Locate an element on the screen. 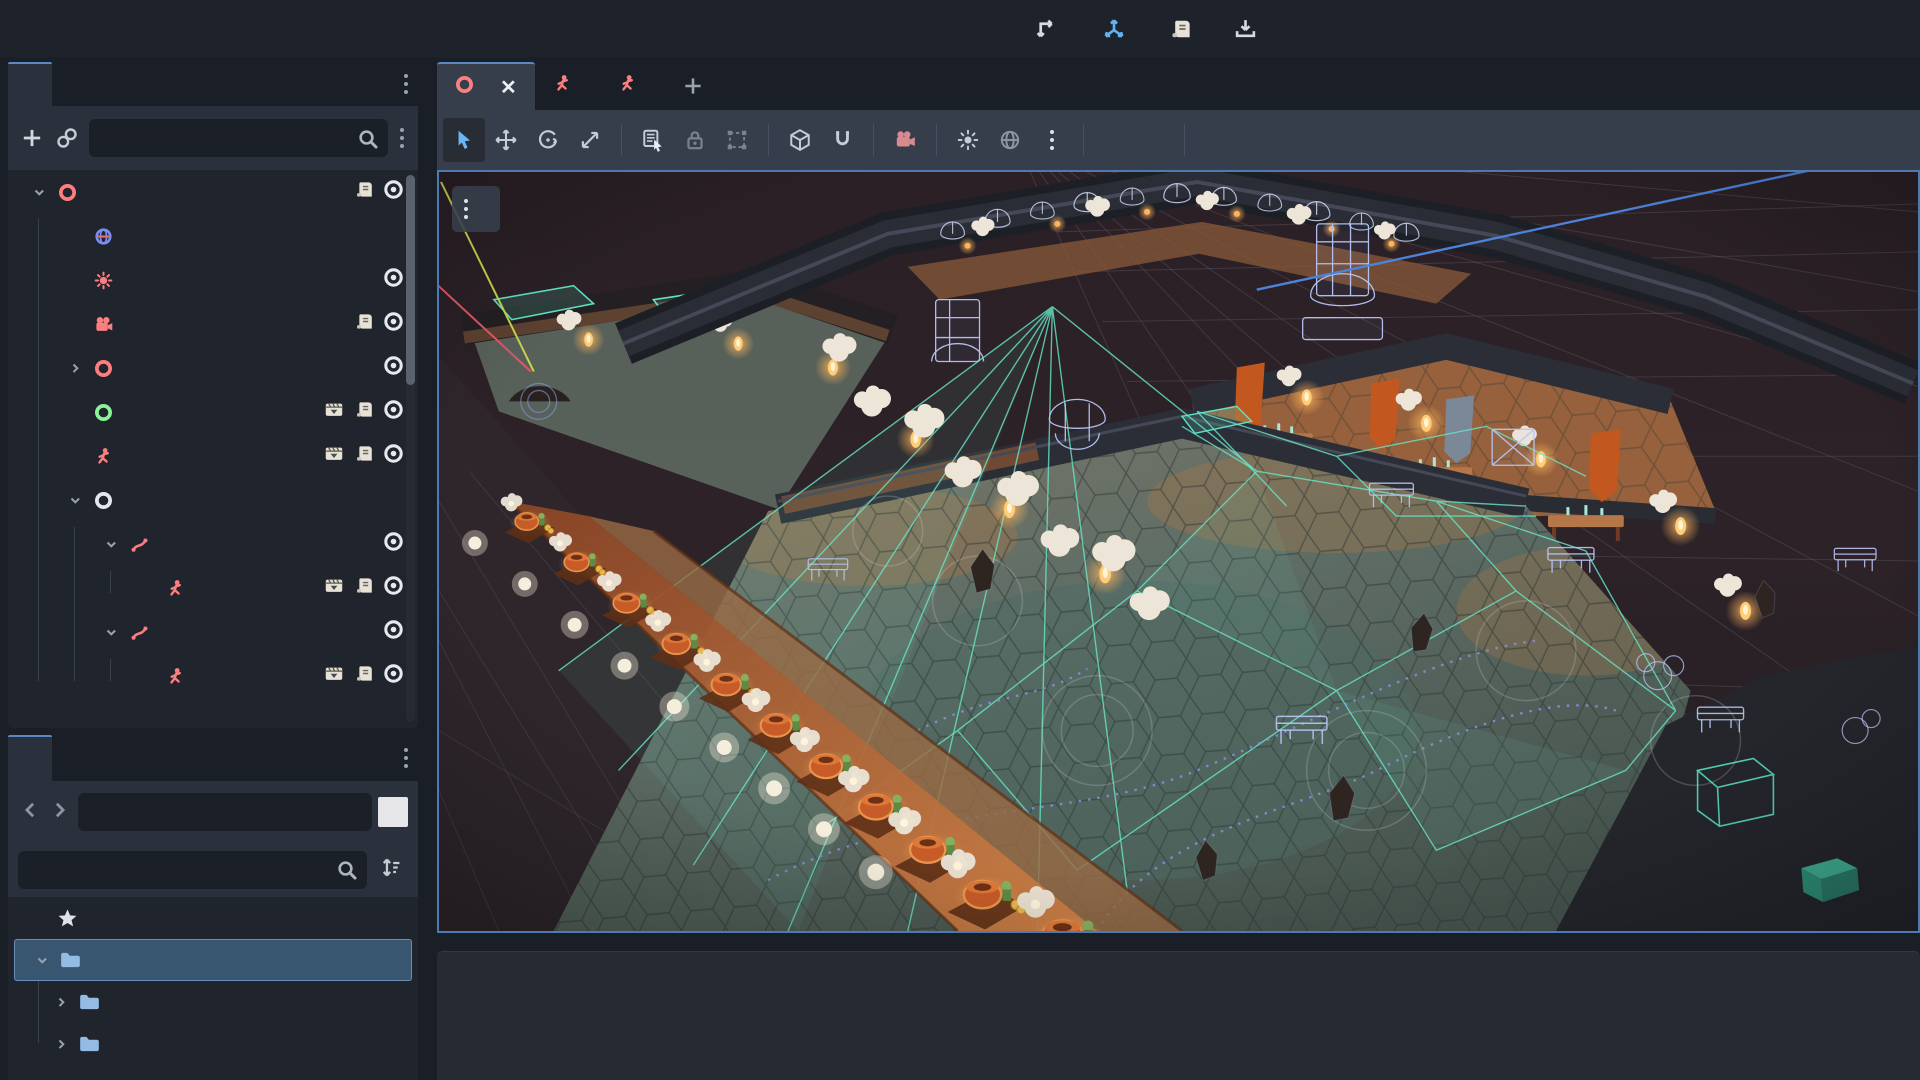  rotate-tool-button is located at coordinates (548, 140).